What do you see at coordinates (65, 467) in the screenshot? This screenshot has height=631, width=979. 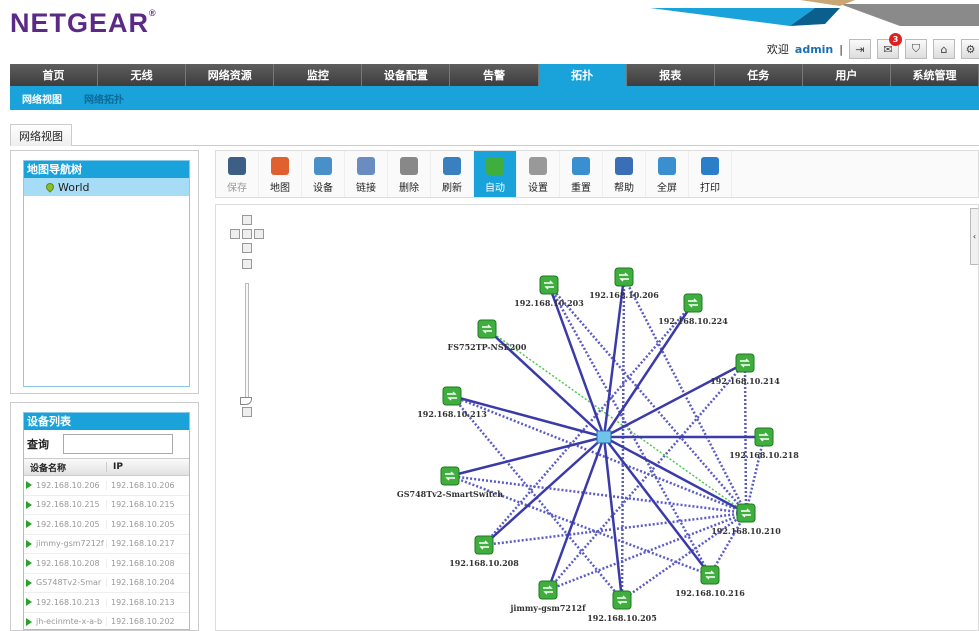 I see `column-header-name: 设备名称` at bounding box center [65, 467].